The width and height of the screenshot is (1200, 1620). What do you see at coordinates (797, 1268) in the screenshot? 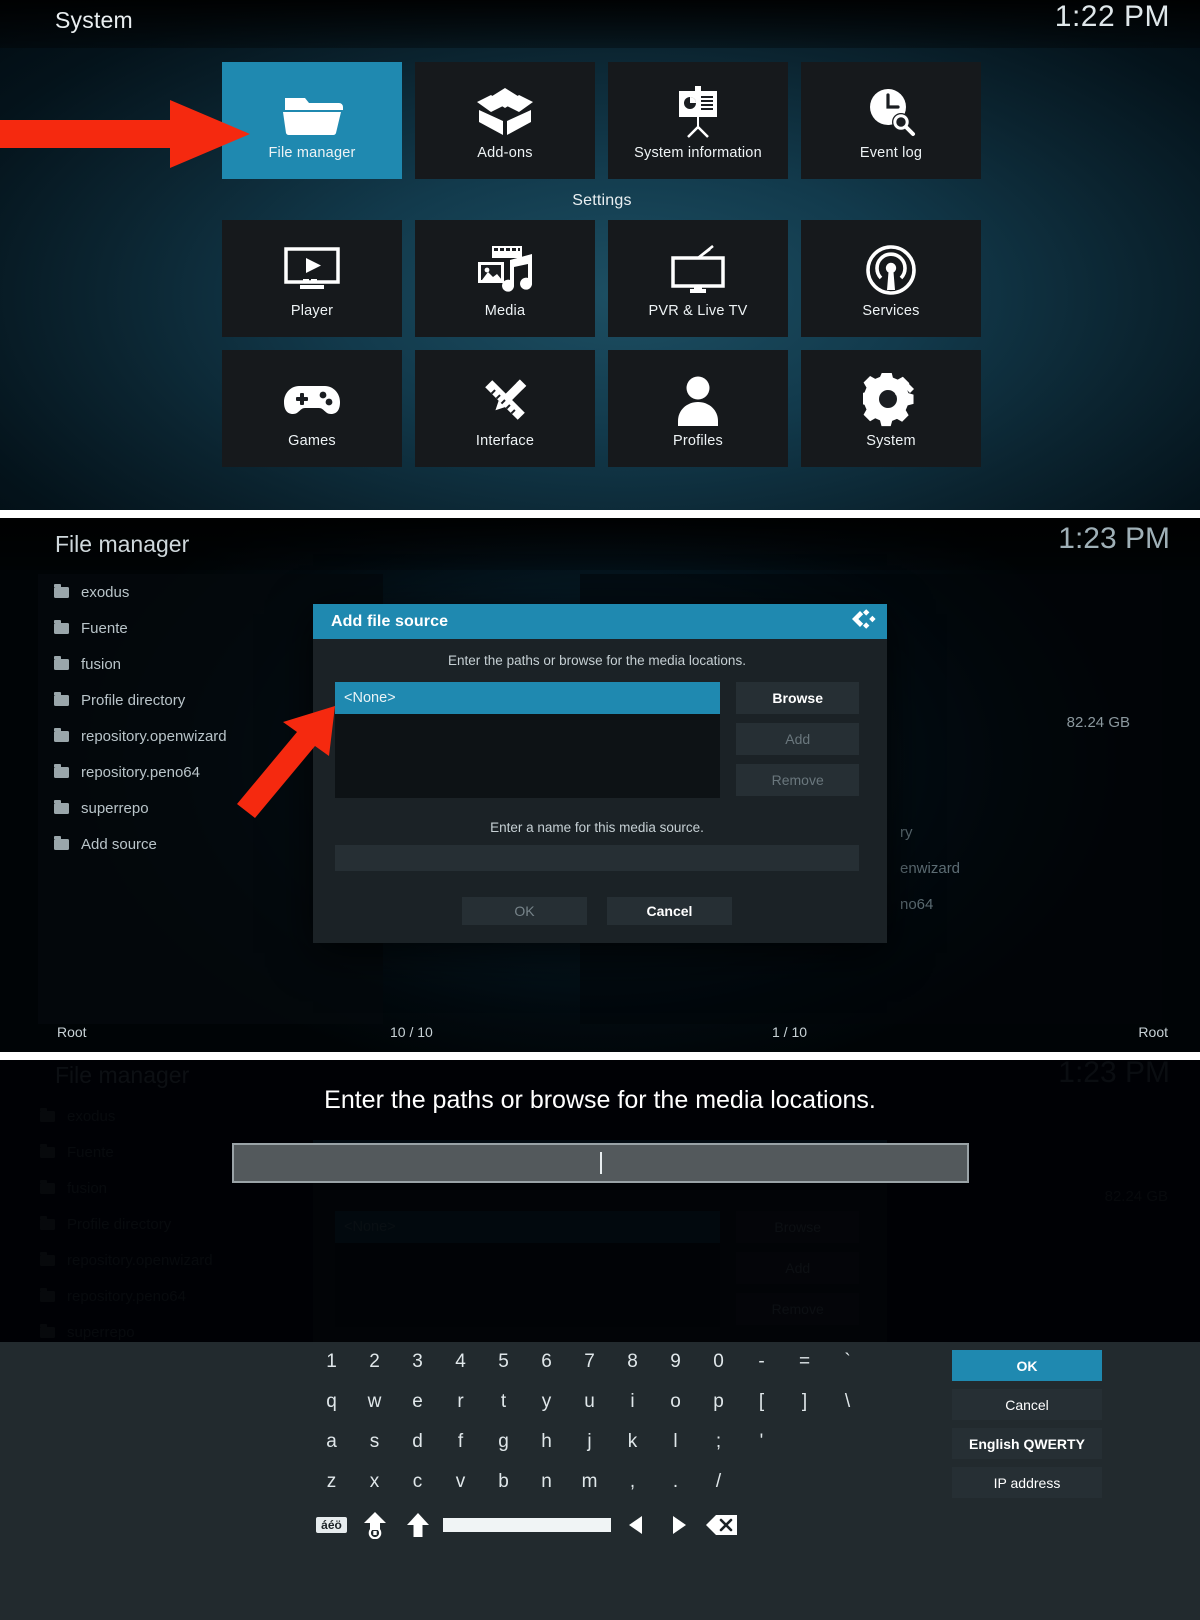
I see `background-add-button: Add` at bounding box center [797, 1268].